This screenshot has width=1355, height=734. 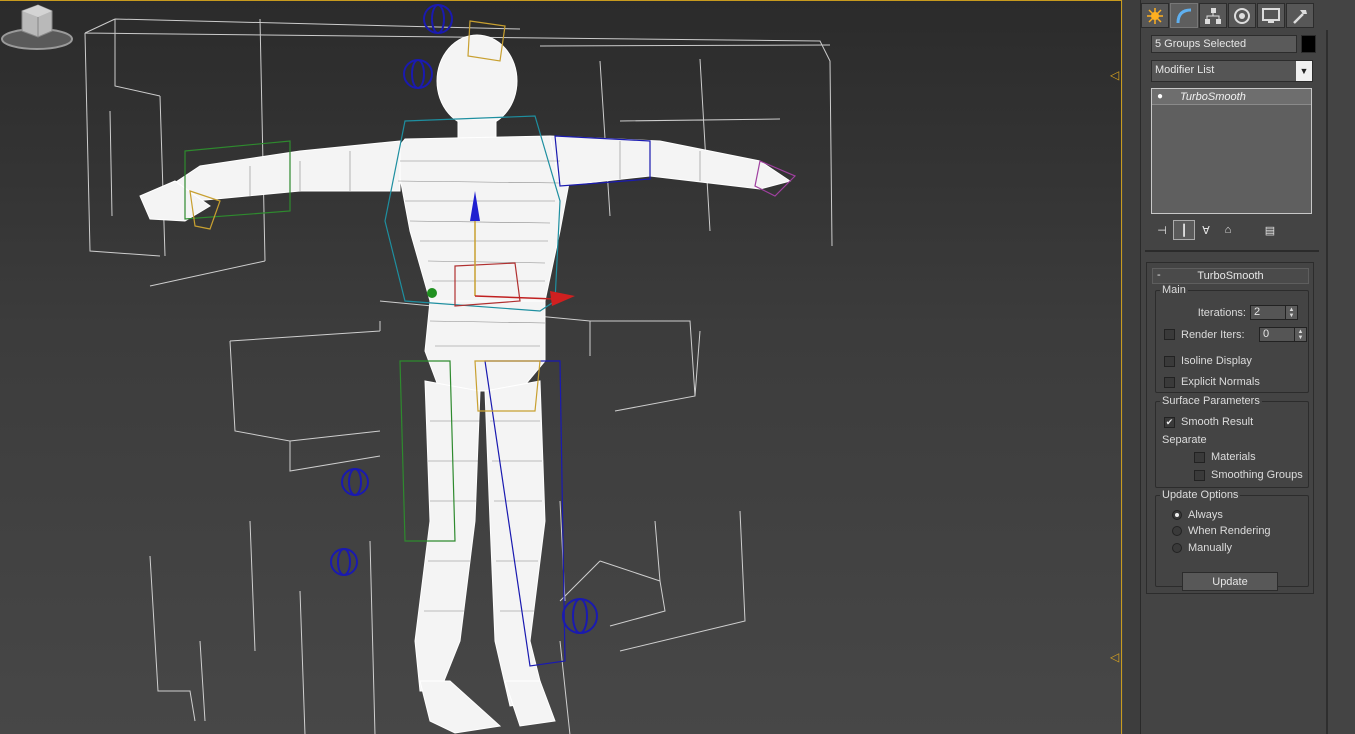 What do you see at coordinates (1304, 71) in the screenshot?
I see `chevron-down-icon: ▼` at bounding box center [1304, 71].